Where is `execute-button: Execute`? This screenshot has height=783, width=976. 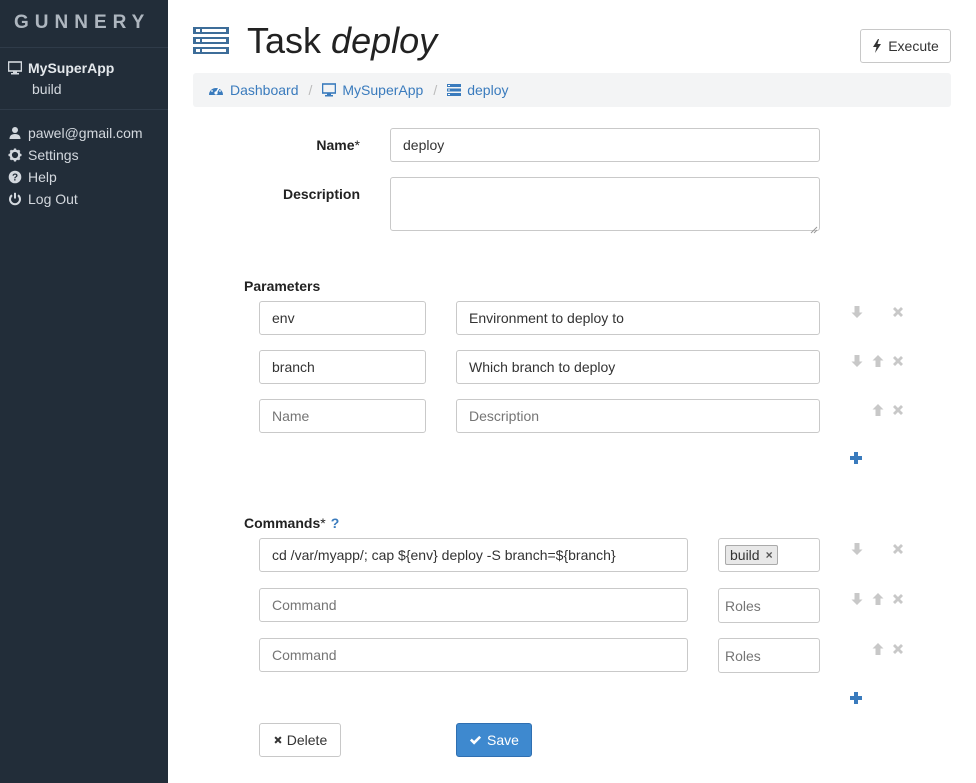 execute-button: Execute is located at coordinates (905, 46).